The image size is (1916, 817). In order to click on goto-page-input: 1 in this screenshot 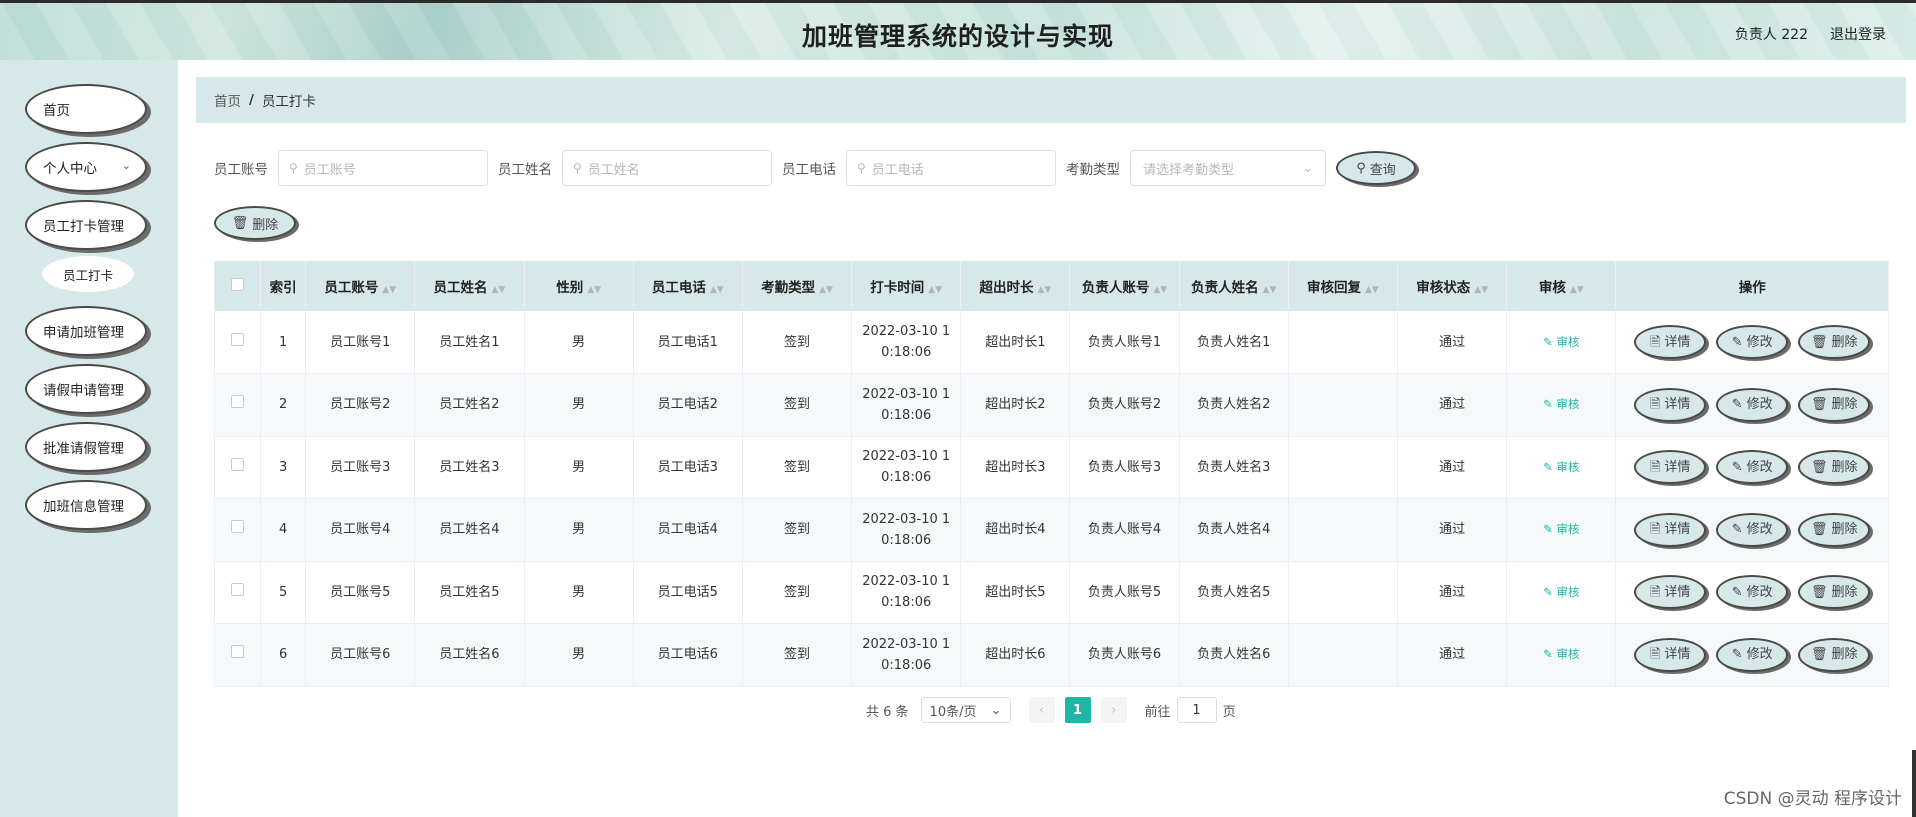, I will do `click(1196, 710)`.